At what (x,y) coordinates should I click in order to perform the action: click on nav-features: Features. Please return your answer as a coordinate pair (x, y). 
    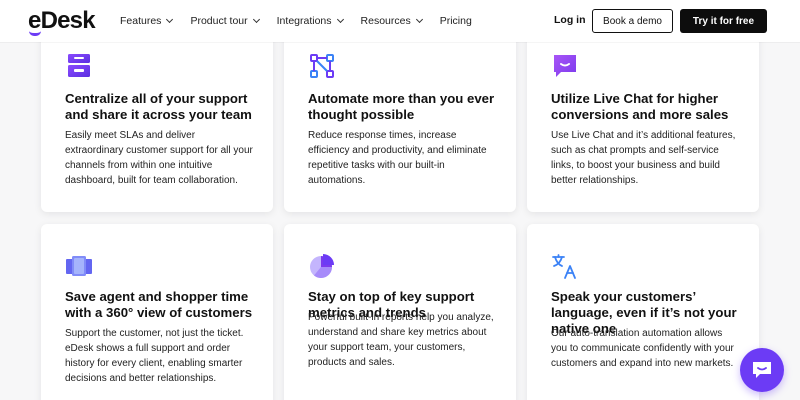
    Looking at the image, I should click on (147, 21).